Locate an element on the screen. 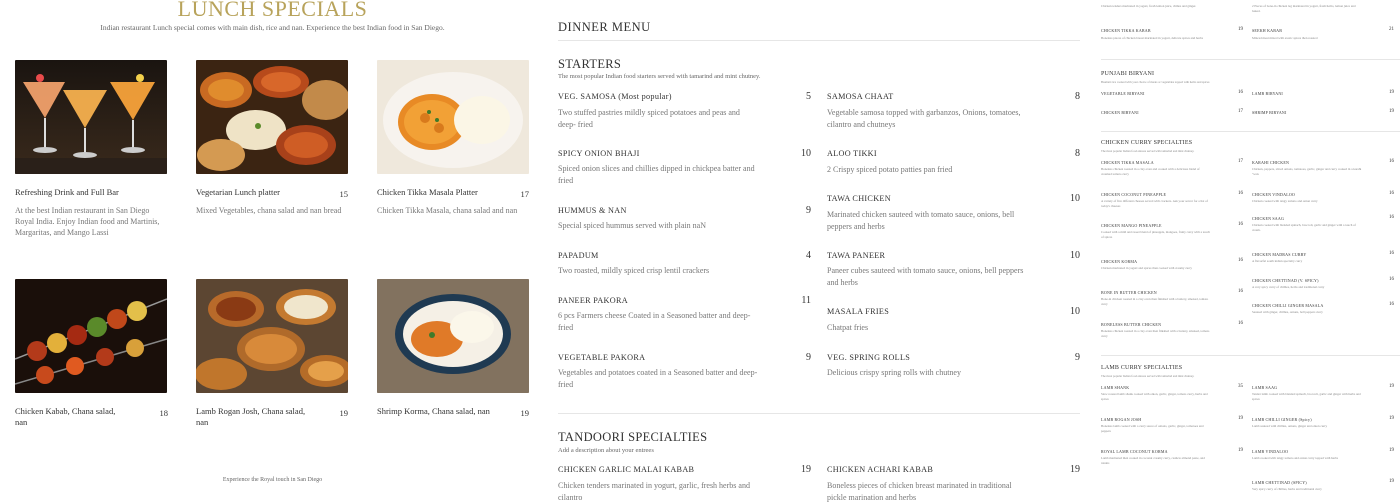 This screenshot has height=504, width=1400. lunch-item-price: 15 is located at coordinates (344, 194).